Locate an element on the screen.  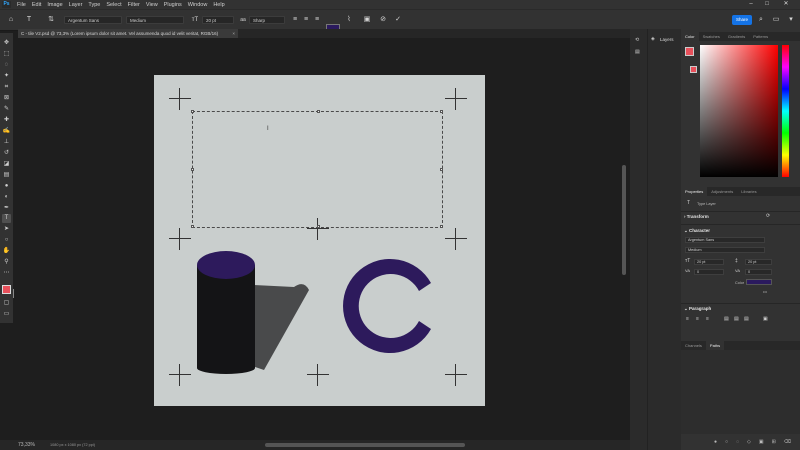
tab-properties: Properties is located at coordinates (694, 191).